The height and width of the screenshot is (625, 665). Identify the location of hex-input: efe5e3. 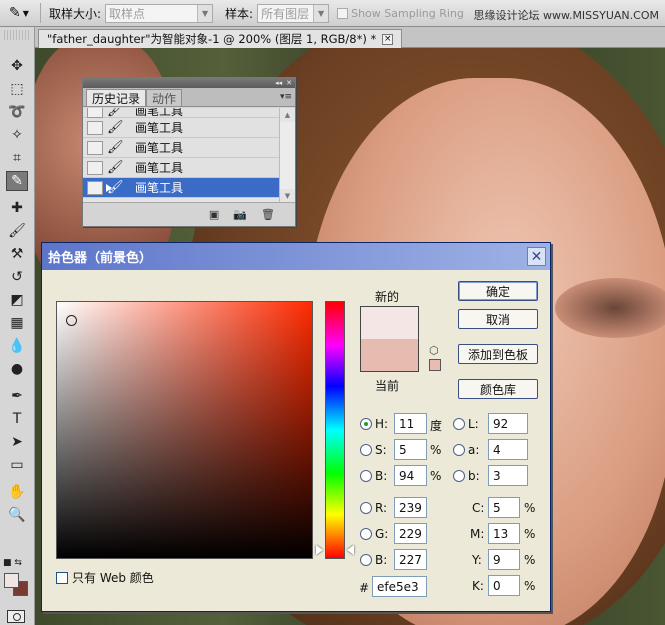
(399, 586).